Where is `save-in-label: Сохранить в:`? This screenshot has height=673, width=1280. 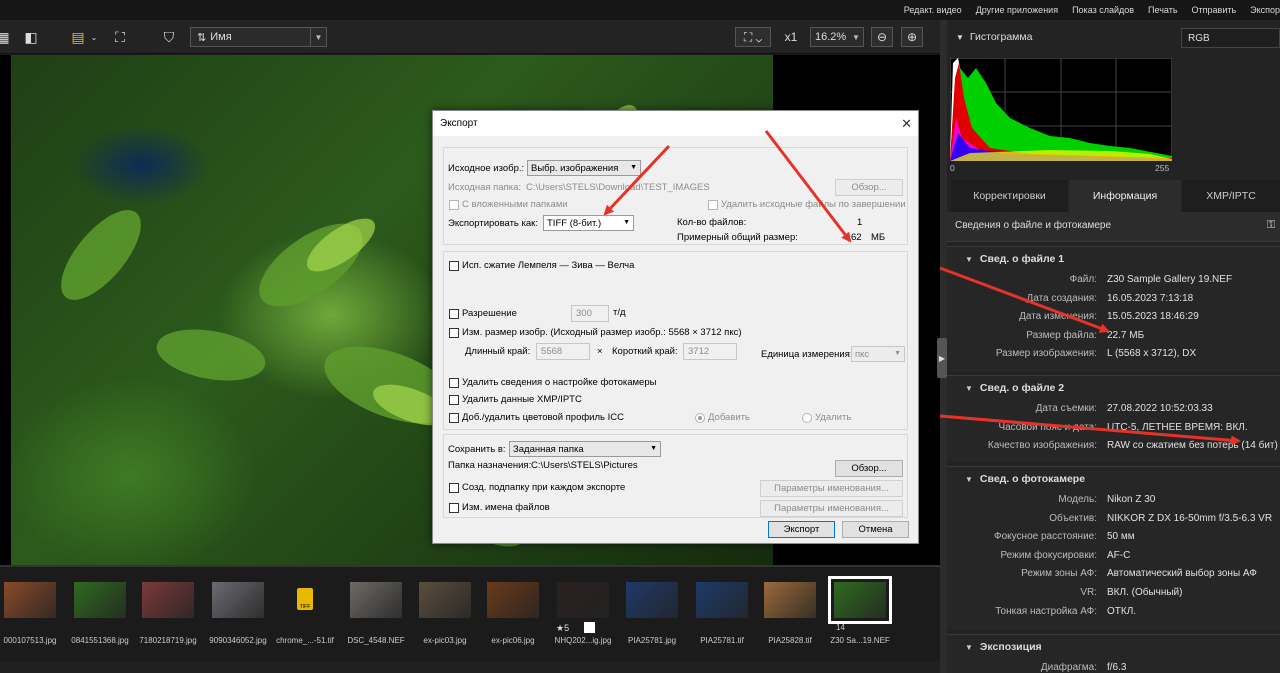
save-in-label: Сохранить в: is located at coordinates (477, 449).